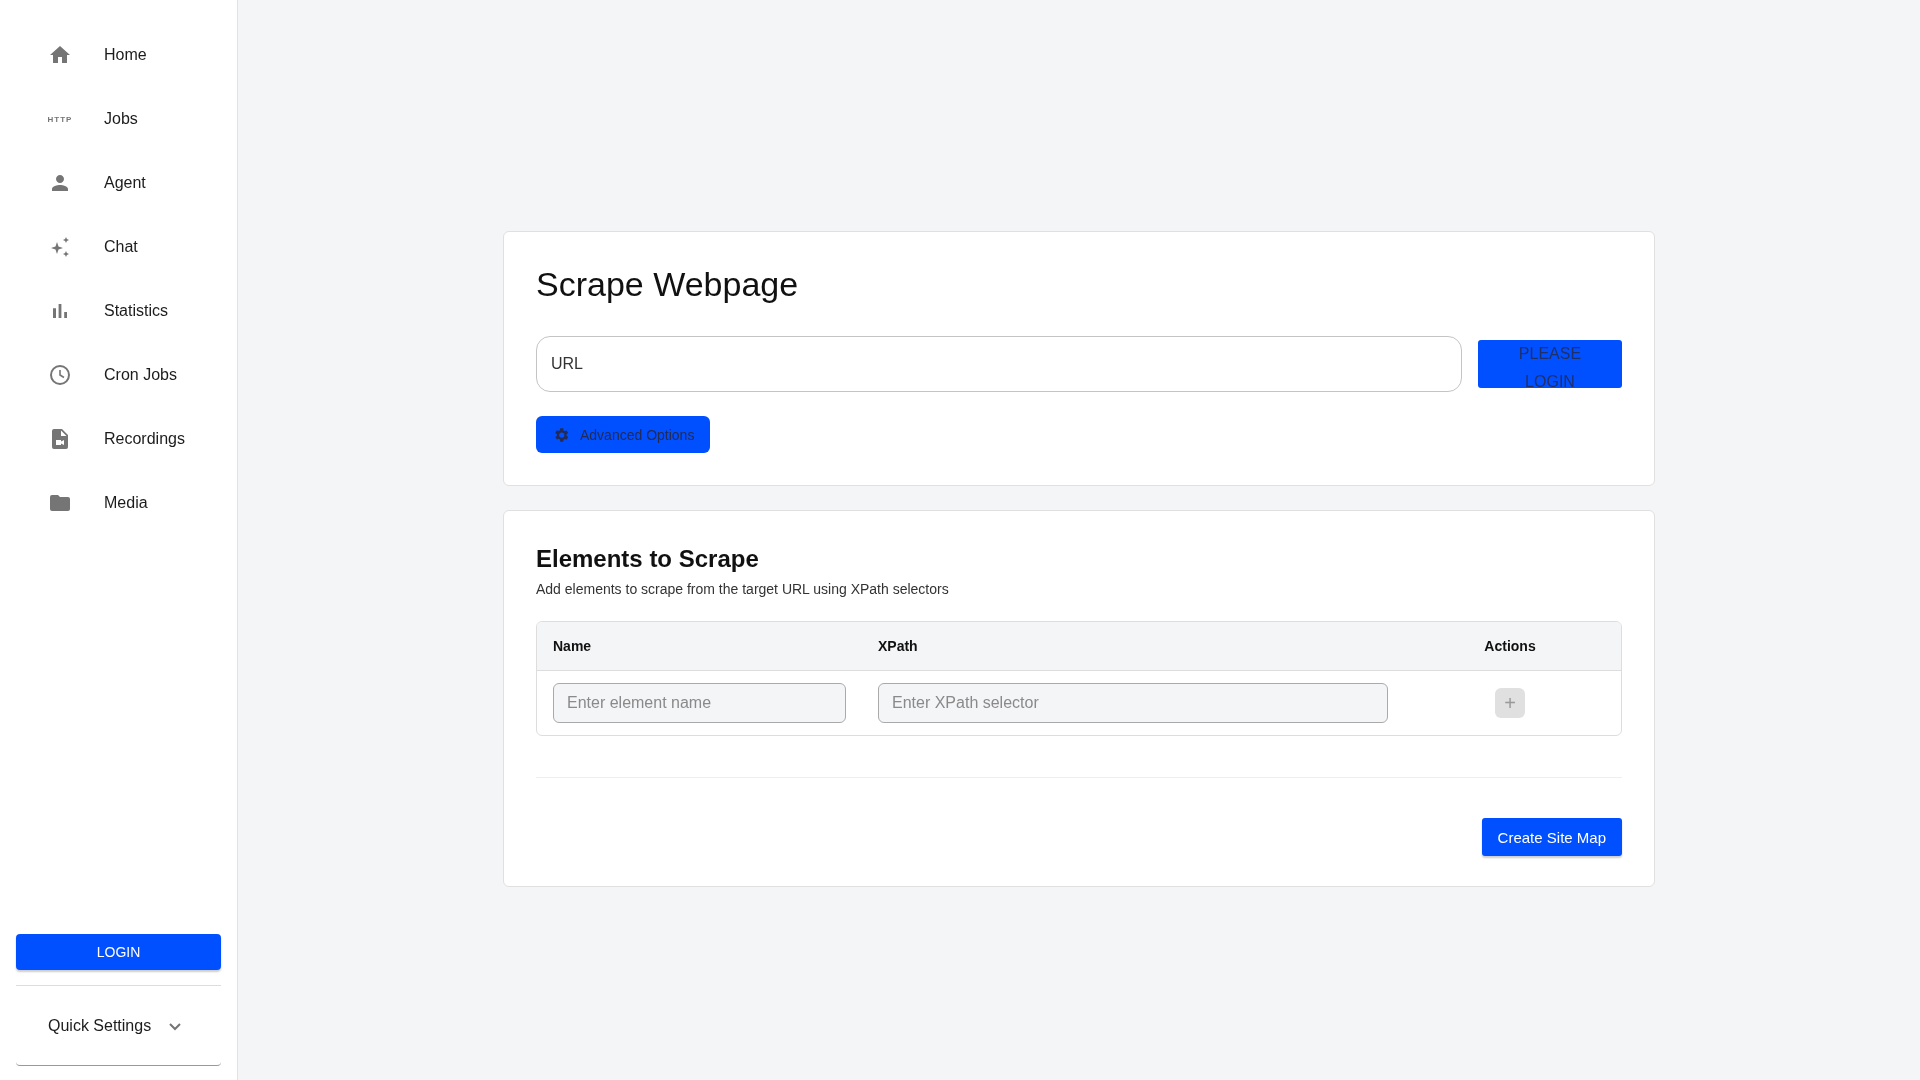 The image size is (1920, 1080). What do you see at coordinates (699, 703) in the screenshot?
I see `element-name-field: Enter element name` at bounding box center [699, 703].